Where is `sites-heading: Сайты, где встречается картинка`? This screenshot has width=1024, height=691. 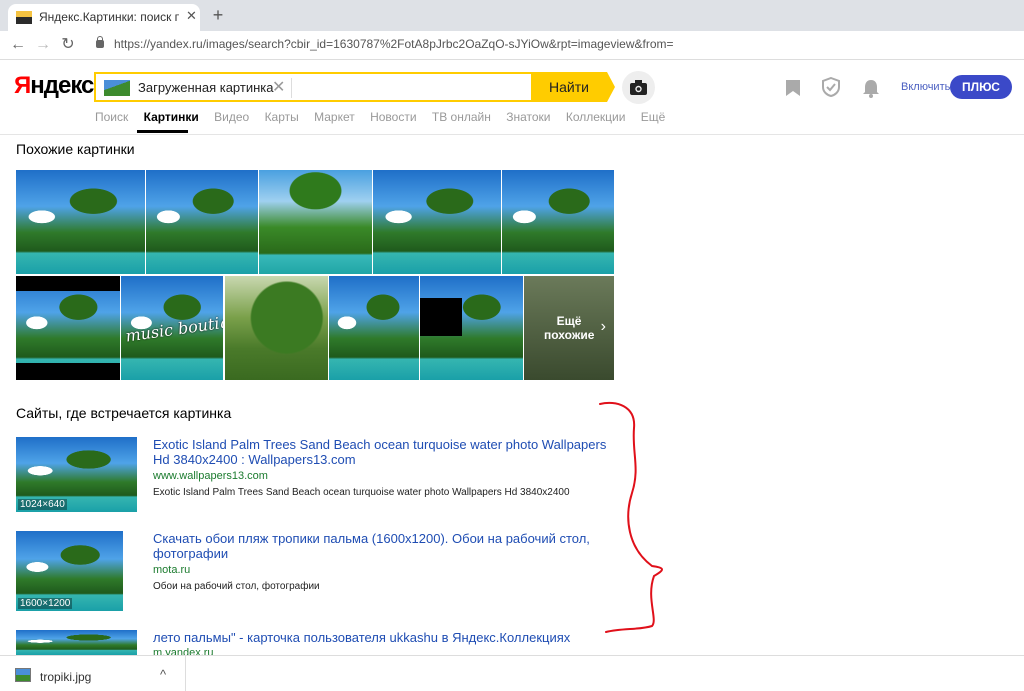
sites-heading: Сайты, где встречается картинка is located at coordinates (124, 413).